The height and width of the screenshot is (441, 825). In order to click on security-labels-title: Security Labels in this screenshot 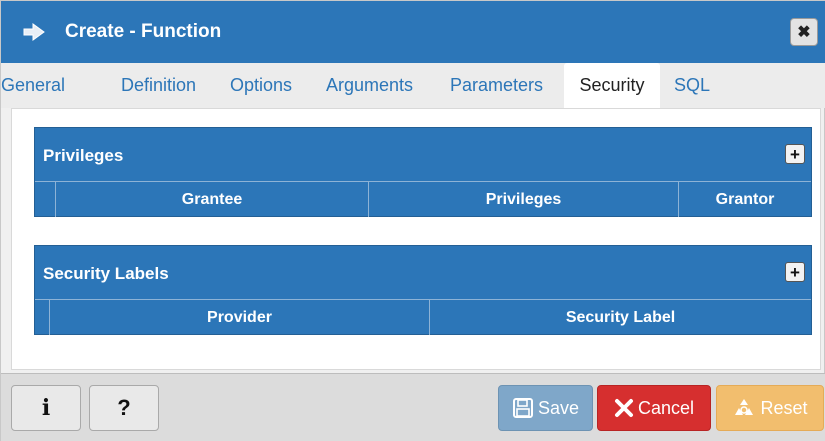, I will do `click(106, 273)`.